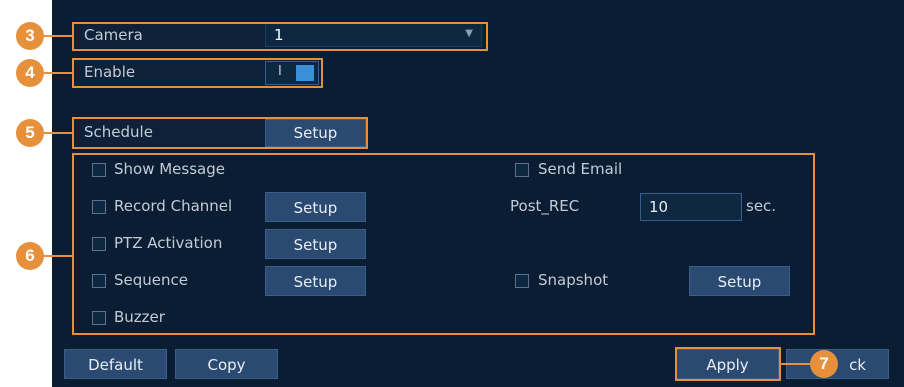 This screenshot has width=904, height=387. What do you see at coordinates (30, 36) in the screenshot?
I see `marker-3-icon: 3` at bounding box center [30, 36].